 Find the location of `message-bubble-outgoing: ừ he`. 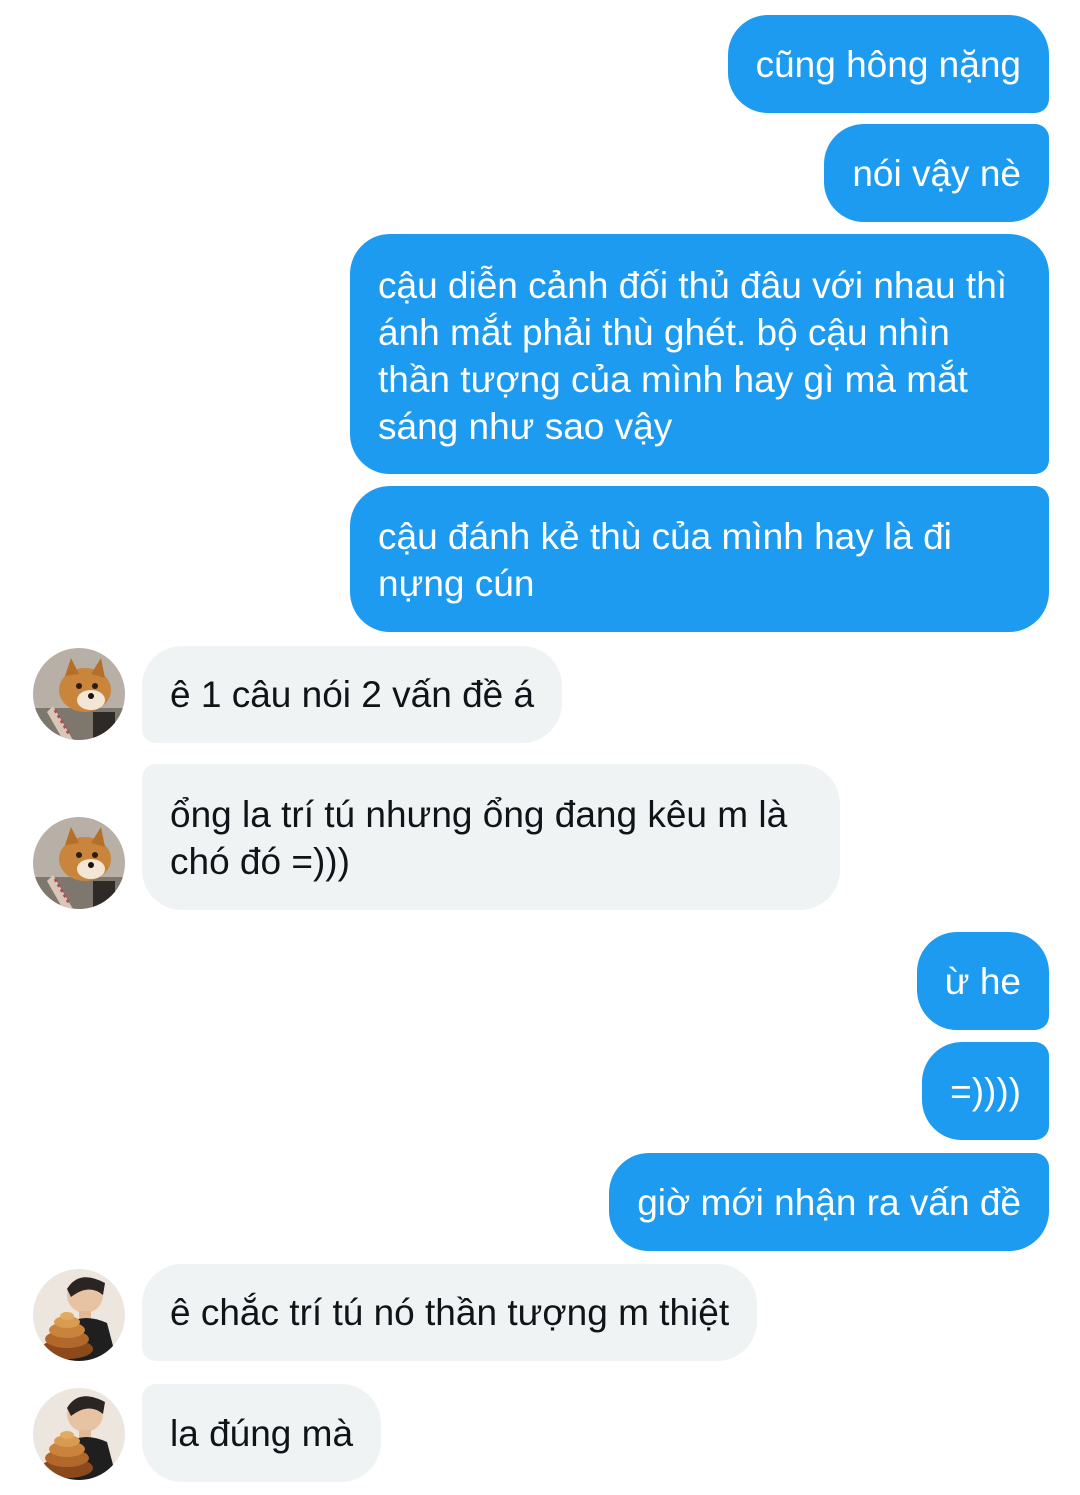

message-bubble-outgoing: ừ he is located at coordinates (982, 981).